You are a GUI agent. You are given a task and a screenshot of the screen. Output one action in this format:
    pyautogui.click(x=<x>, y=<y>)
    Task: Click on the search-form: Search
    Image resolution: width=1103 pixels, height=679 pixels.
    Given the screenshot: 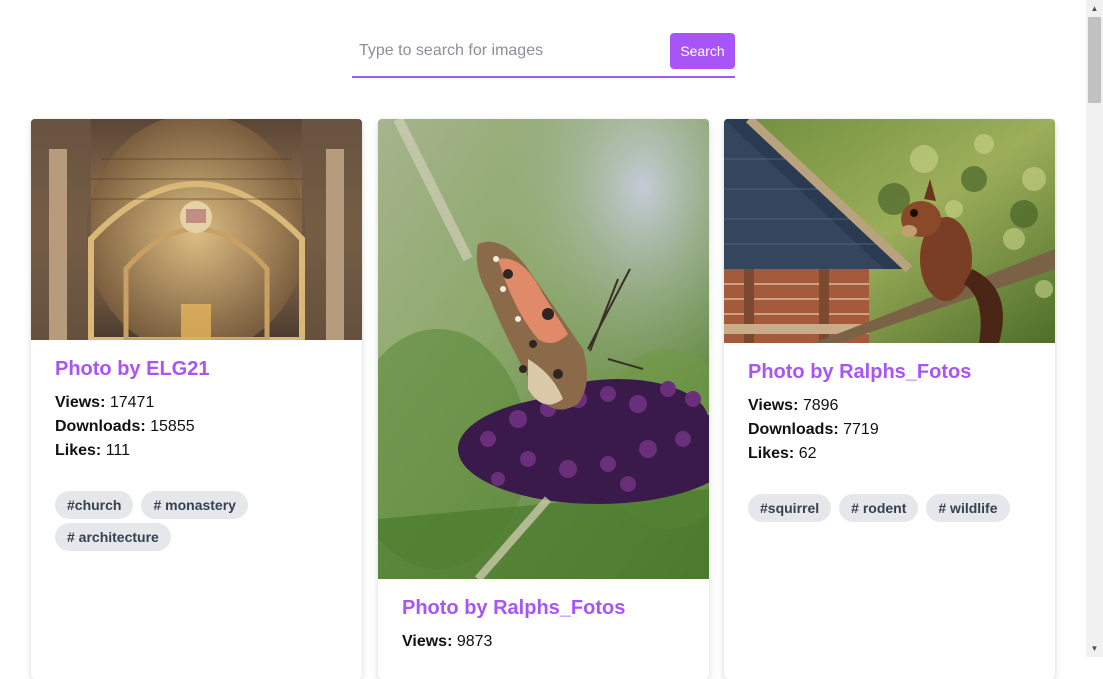 What is the action you would take?
    pyautogui.click(x=543, y=55)
    